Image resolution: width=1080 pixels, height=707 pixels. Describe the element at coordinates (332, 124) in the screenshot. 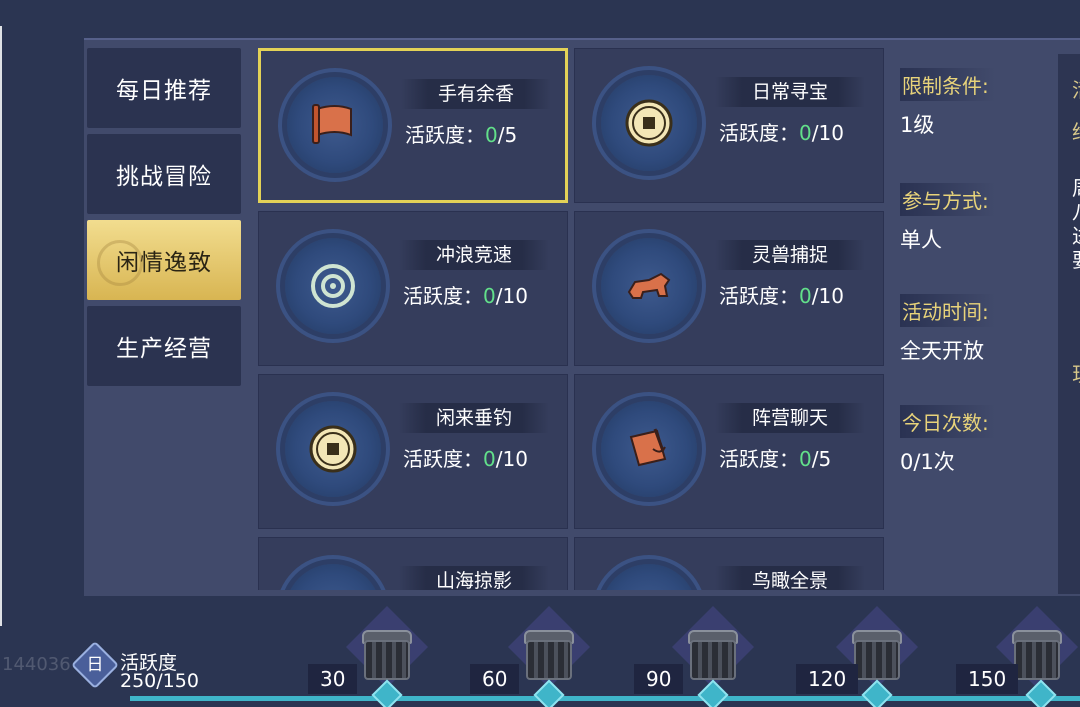

I see `scroll-flag-icon` at that location.